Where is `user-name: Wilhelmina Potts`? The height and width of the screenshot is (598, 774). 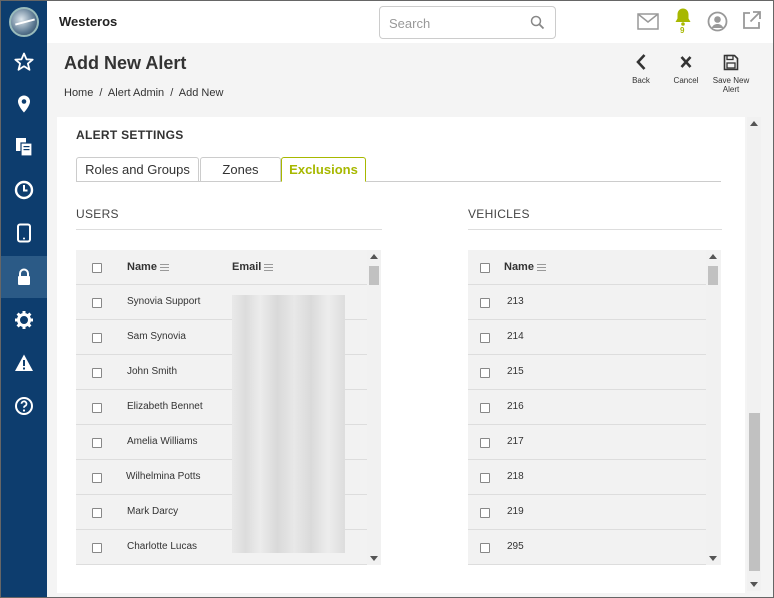
user-name: Wilhelmina Potts is located at coordinates (163, 476).